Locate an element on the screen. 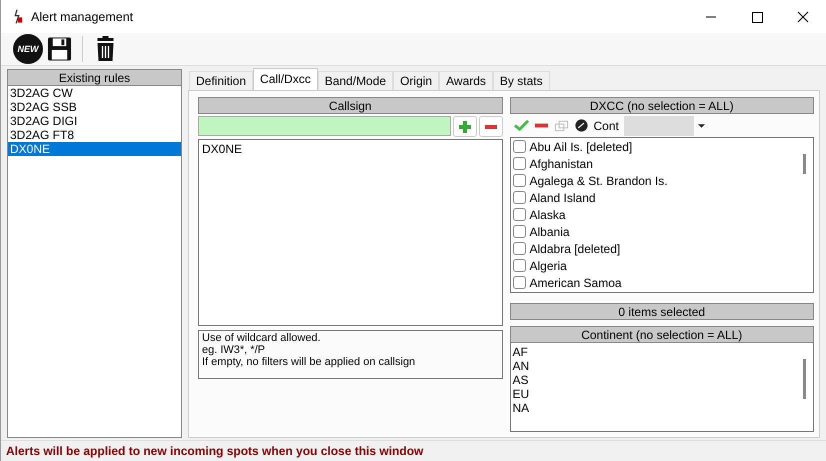 This screenshot has height=461, width=826. callsign-item: DX0NE is located at coordinates (350, 149).